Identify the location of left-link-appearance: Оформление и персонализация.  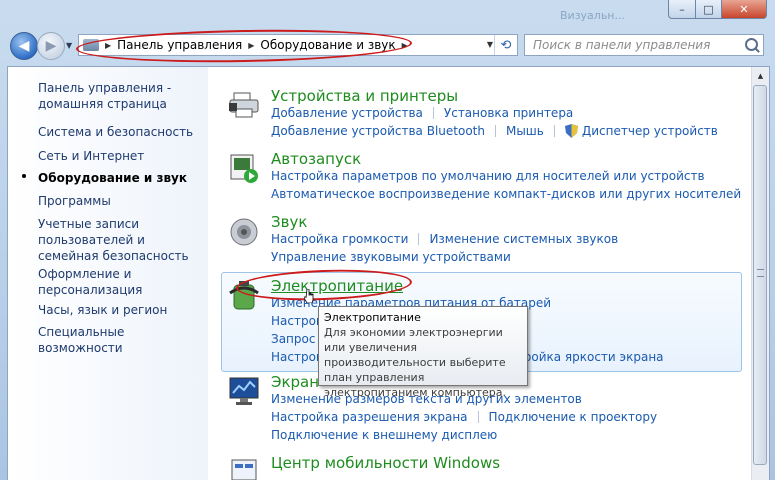
(98, 282).